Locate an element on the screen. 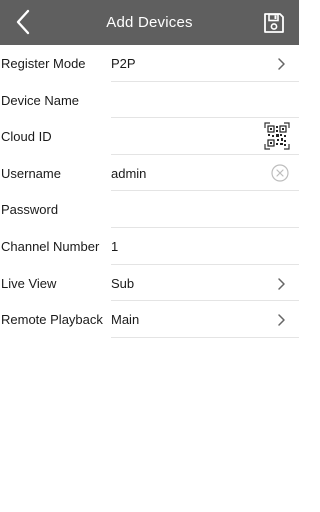  cloud-id-label: Cloud ID is located at coordinates (26, 137).